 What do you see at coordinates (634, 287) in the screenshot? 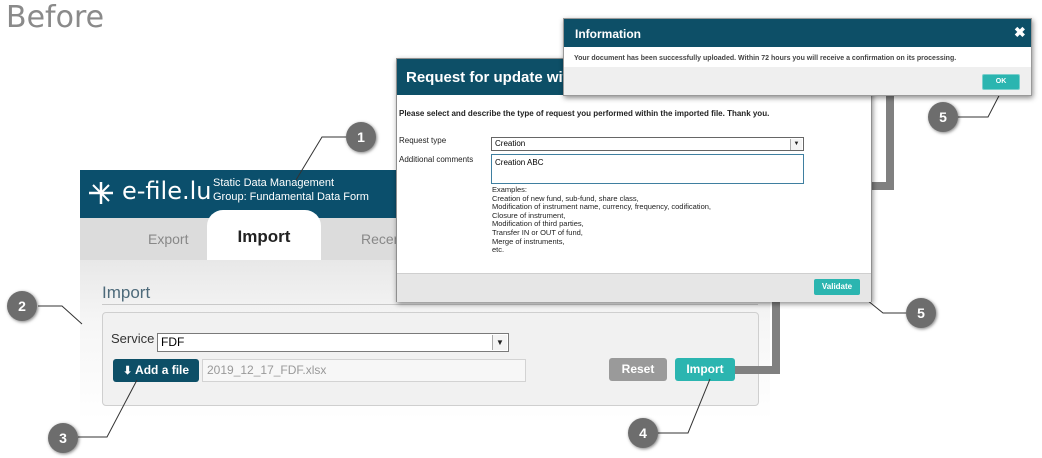
I see `request-dialog-footer: Validate` at bounding box center [634, 287].